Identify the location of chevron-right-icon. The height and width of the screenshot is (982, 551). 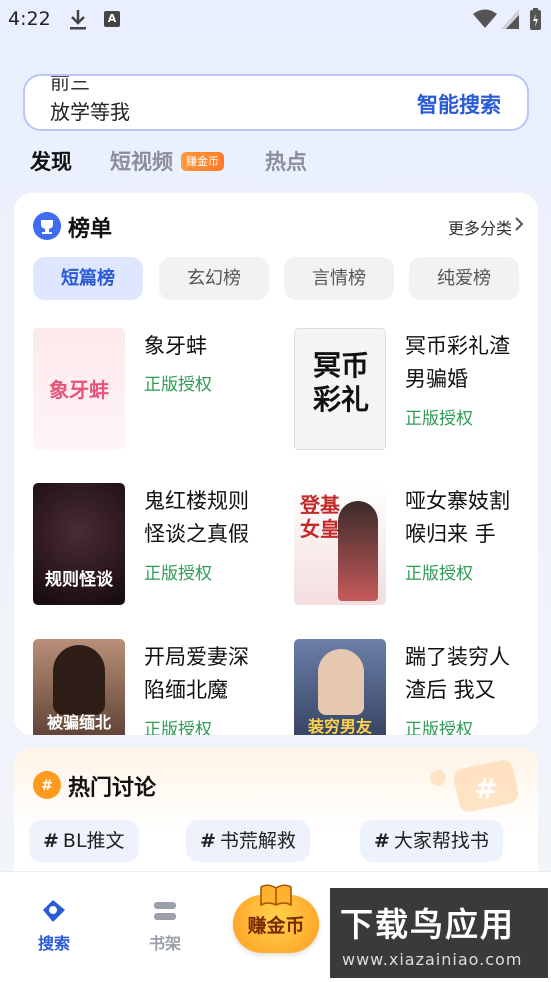
(519, 224).